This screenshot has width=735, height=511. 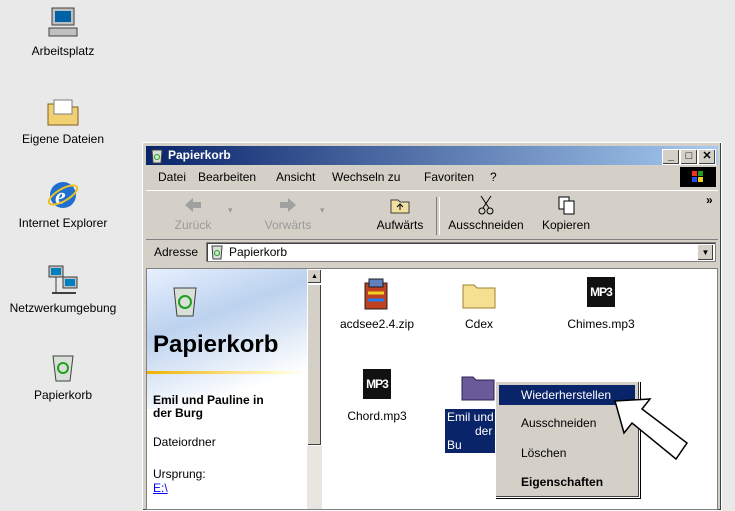 I want to click on scroll-up-button: ▲, so click(x=314, y=276).